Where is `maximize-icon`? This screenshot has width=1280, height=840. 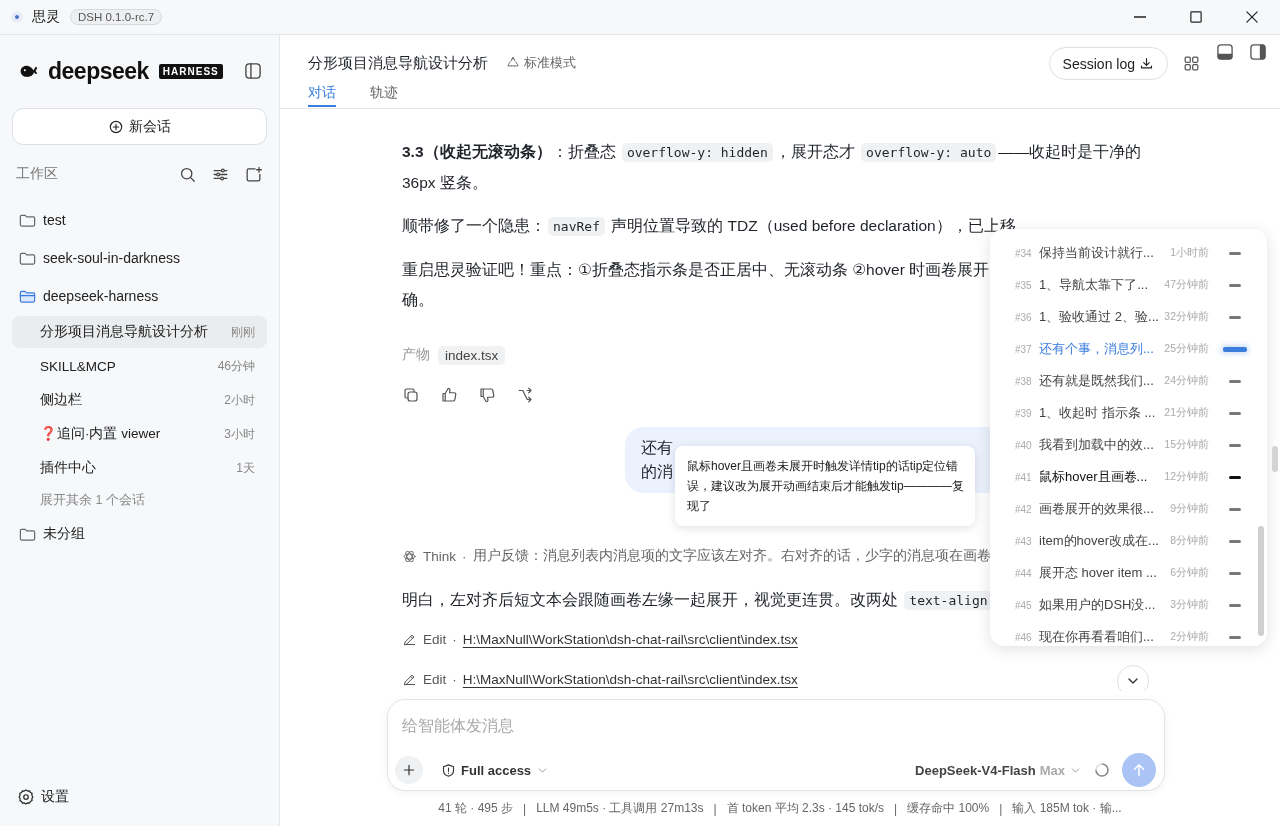 maximize-icon is located at coordinates (1196, 17).